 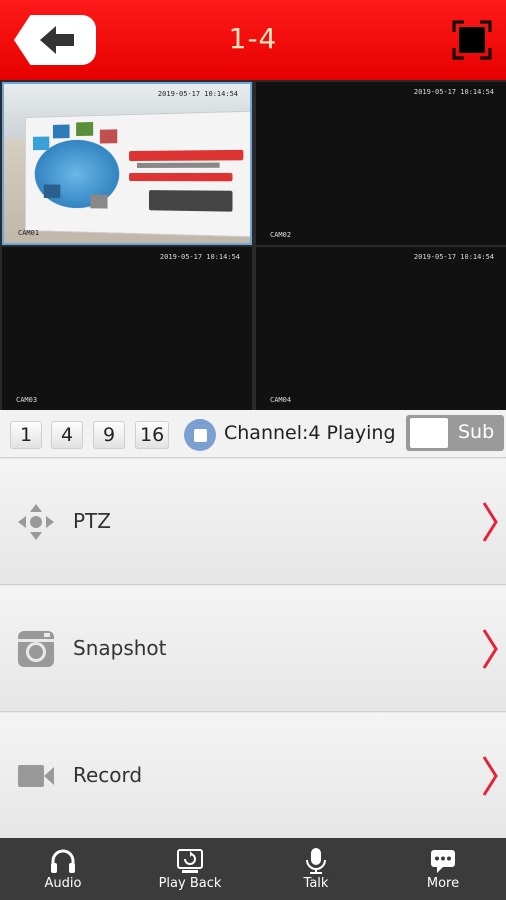 I want to click on menu-item-record: Record, so click(x=253, y=776).